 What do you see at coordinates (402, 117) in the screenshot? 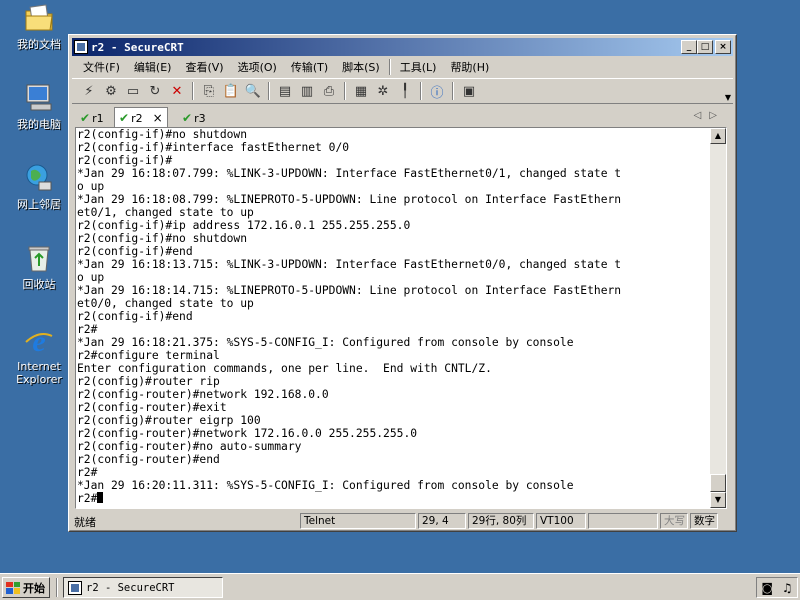
I see `session-tabs: ✔ r1 ✔ r2 × ✔ r3 ◁▷` at bounding box center [402, 117].